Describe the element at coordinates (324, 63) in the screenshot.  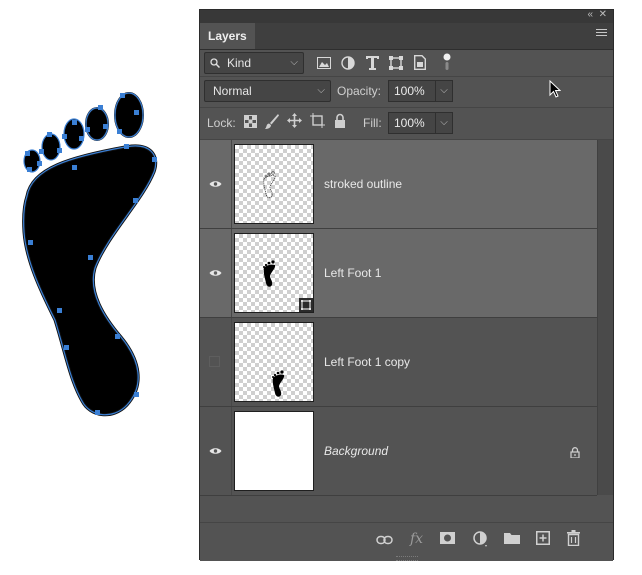
I see `image-filter-icon` at that location.